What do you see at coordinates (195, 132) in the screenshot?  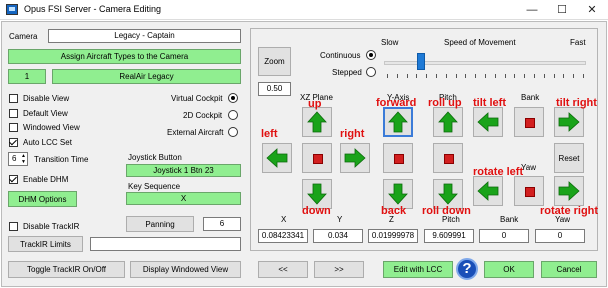 I see `external-aircraft-label: External Aircraft` at bounding box center [195, 132].